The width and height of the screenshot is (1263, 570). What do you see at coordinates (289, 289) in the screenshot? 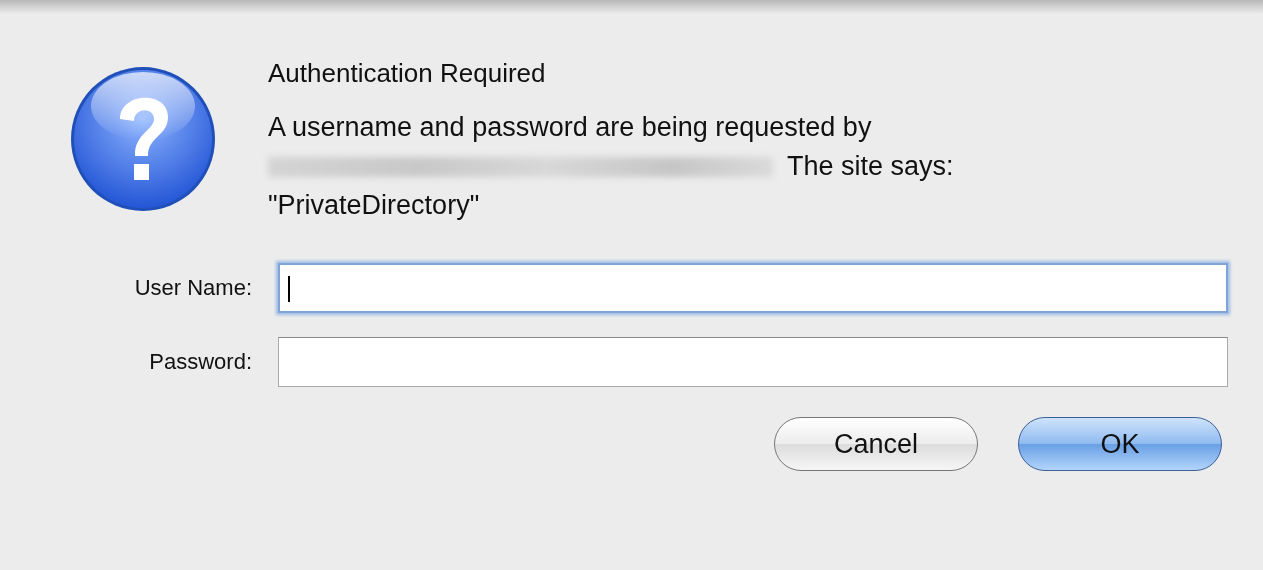
I see `text-cursor` at bounding box center [289, 289].